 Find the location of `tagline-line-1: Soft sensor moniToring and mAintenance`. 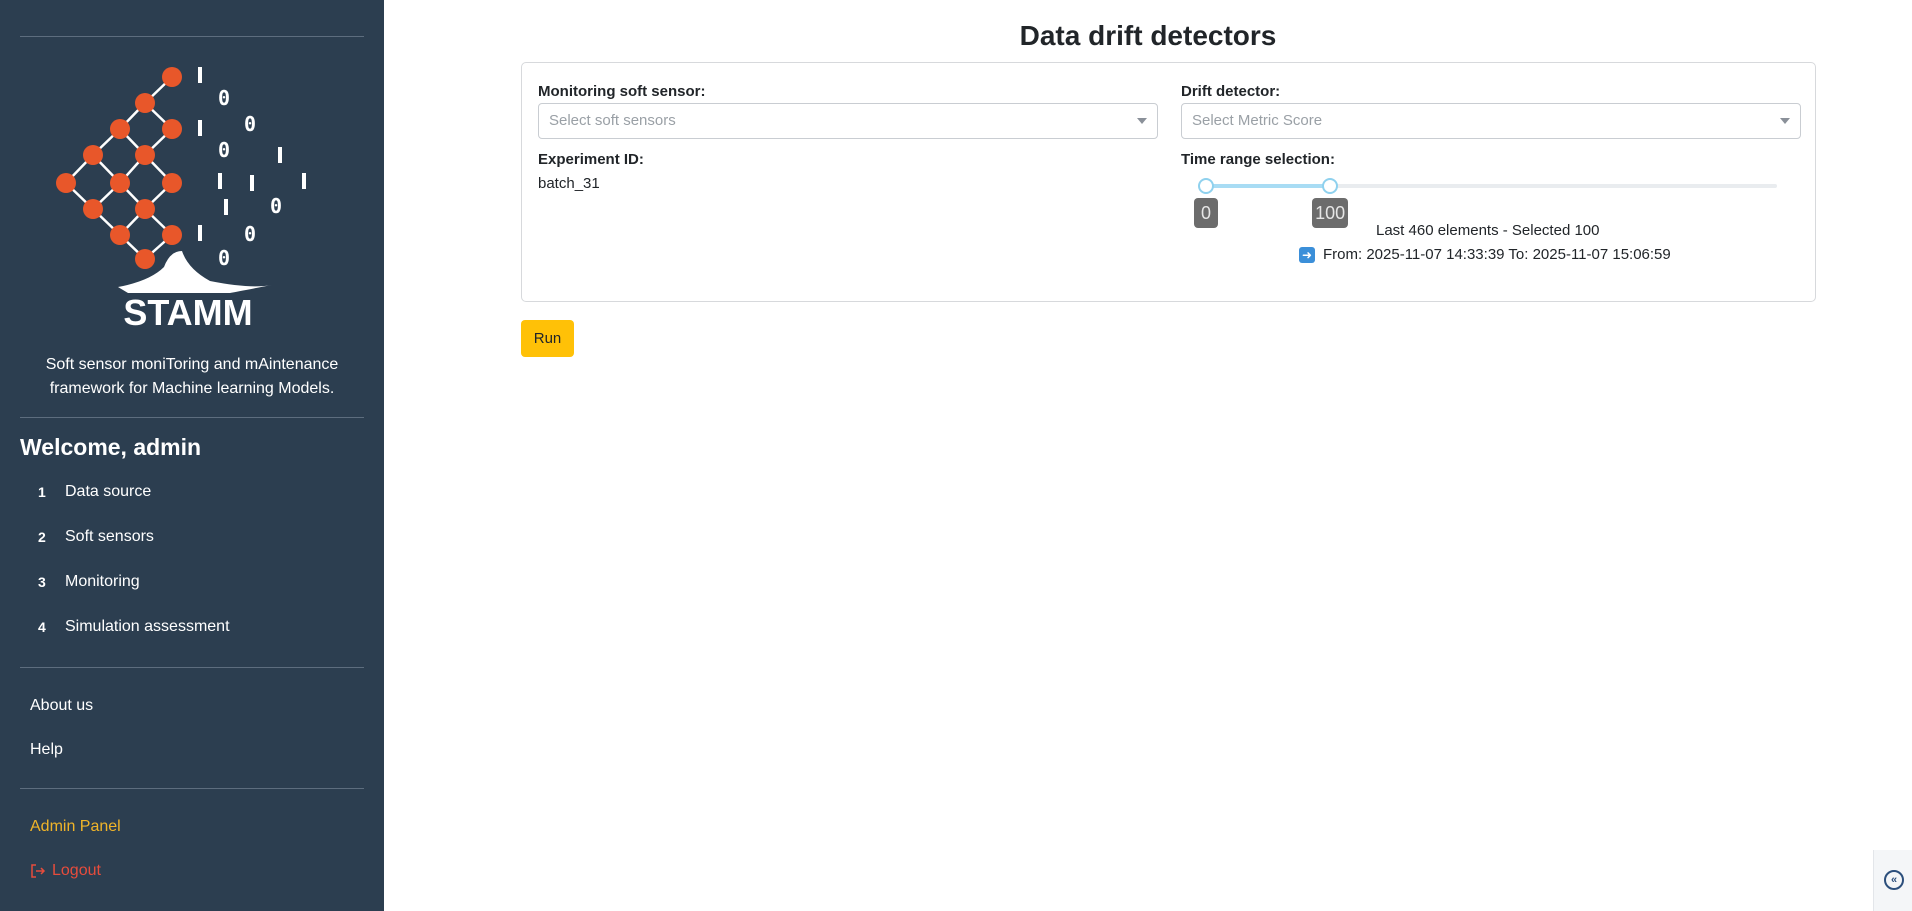

tagline-line-1: Soft sensor moniToring and mAintenance is located at coordinates (192, 364).